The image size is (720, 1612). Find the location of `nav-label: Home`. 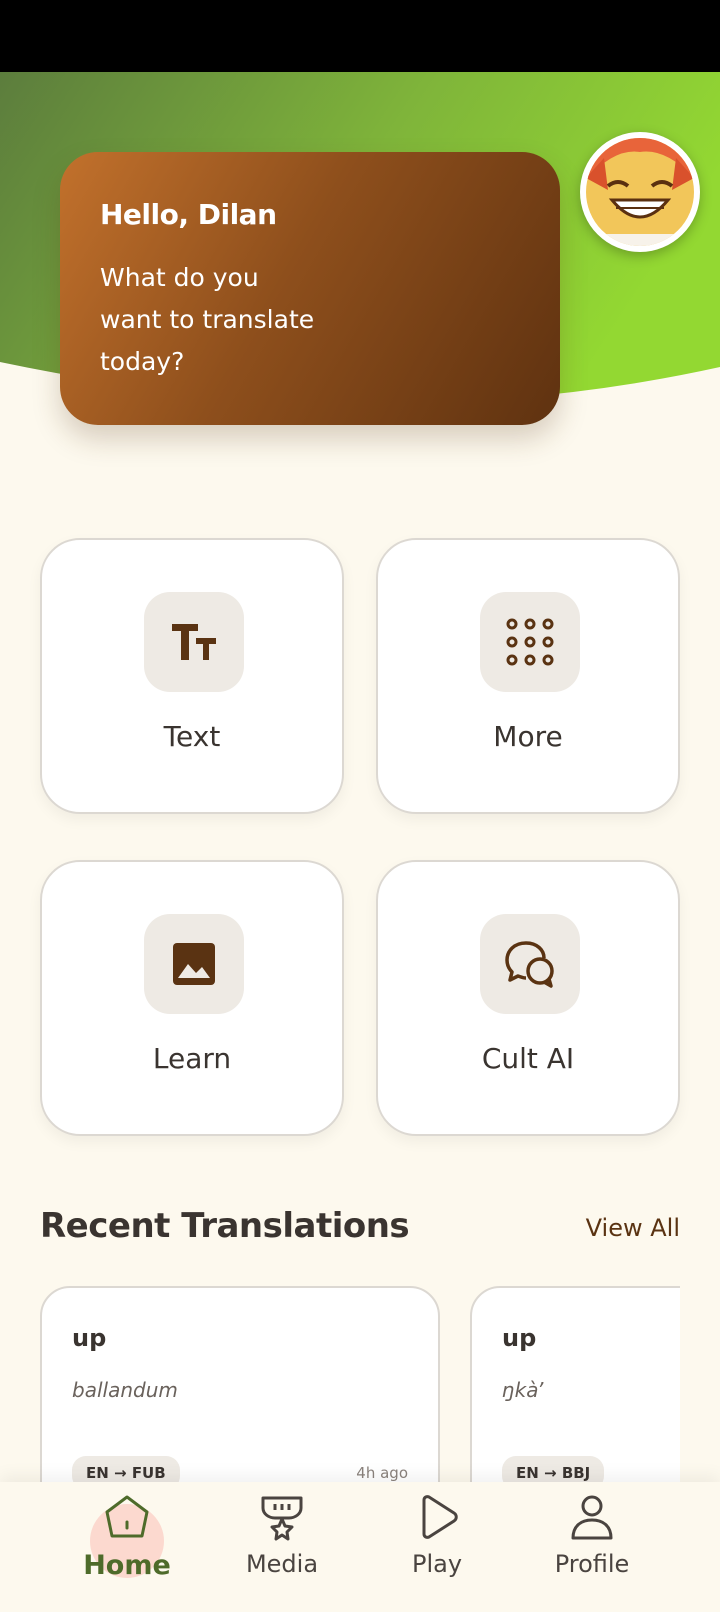

nav-label: Home is located at coordinates (127, 1565).